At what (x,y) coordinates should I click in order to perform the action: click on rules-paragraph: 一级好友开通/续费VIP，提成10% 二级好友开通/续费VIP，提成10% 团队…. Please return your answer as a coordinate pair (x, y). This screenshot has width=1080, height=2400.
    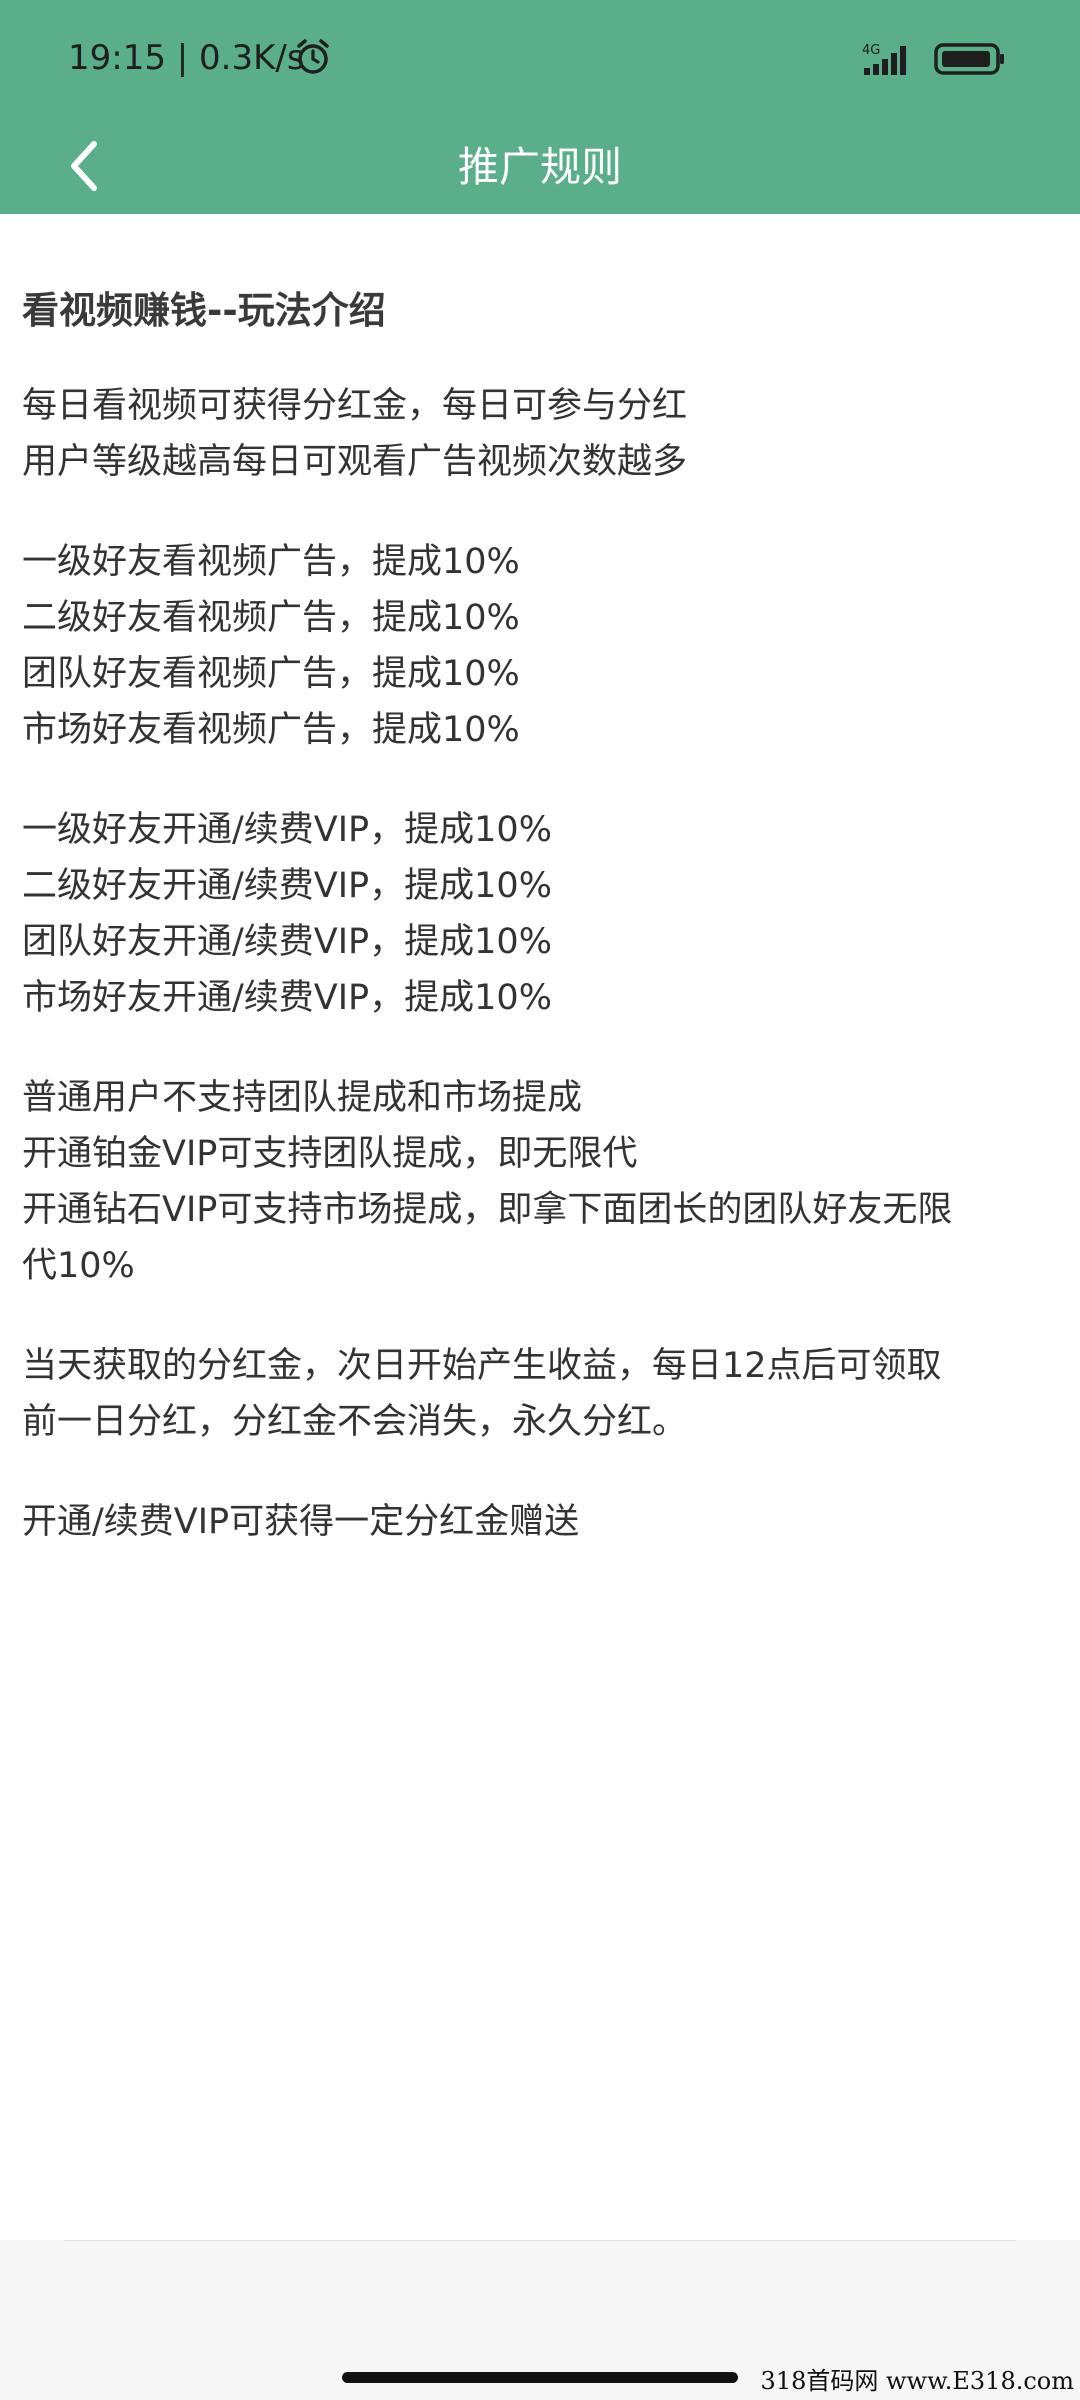
    Looking at the image, I should click on (540, 914).